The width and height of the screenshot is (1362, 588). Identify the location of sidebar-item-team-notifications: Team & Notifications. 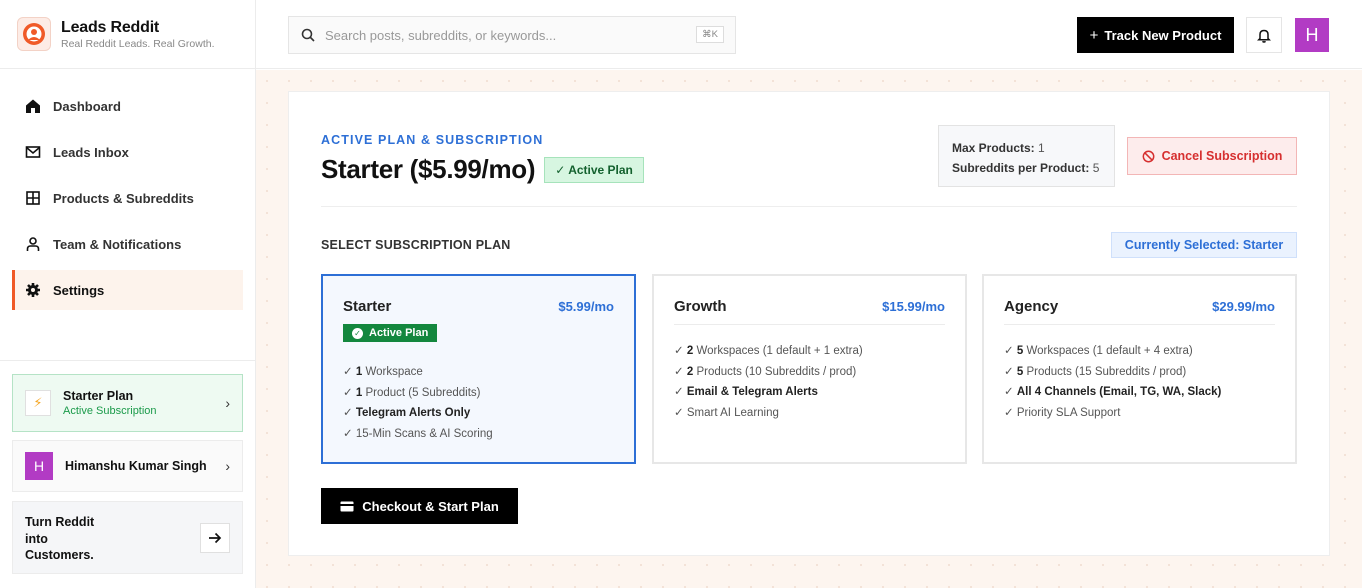
(127, 244).